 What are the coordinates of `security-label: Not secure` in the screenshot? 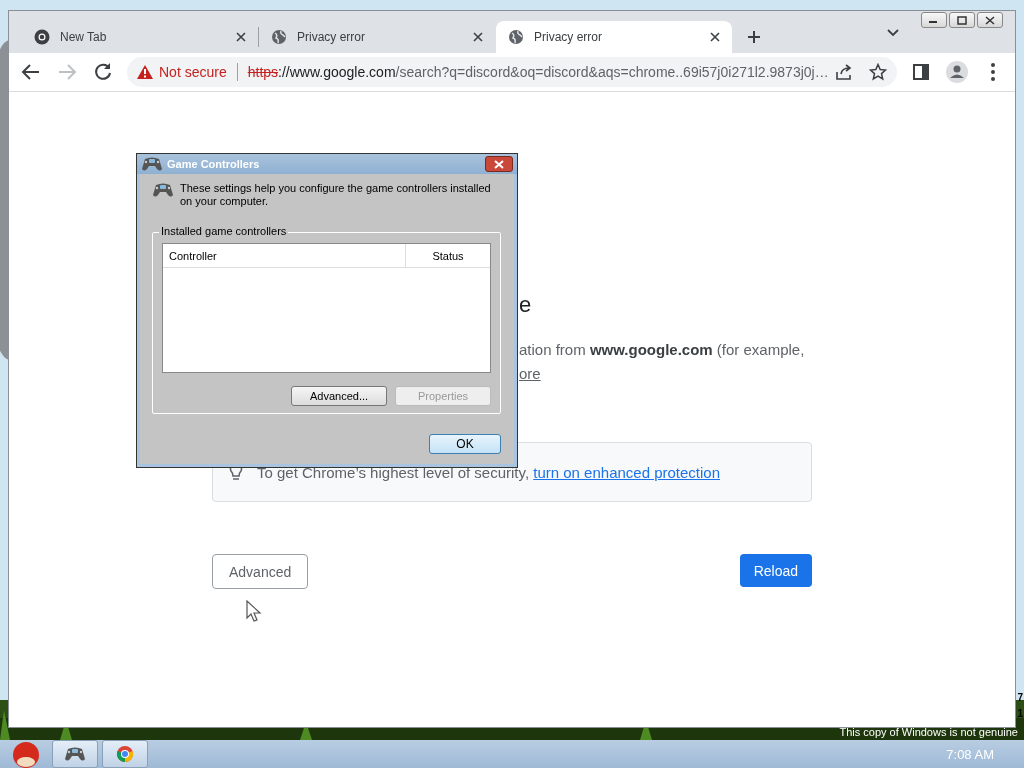 It's located at (193, 72).